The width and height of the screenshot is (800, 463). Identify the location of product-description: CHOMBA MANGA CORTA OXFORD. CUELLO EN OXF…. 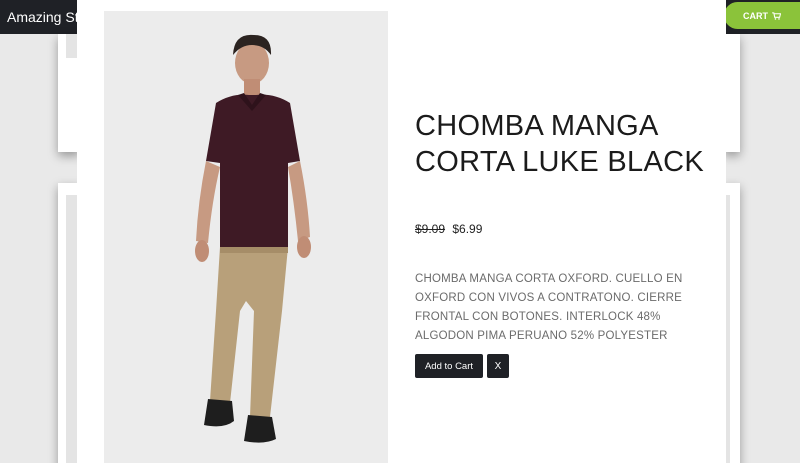
(549, 307).